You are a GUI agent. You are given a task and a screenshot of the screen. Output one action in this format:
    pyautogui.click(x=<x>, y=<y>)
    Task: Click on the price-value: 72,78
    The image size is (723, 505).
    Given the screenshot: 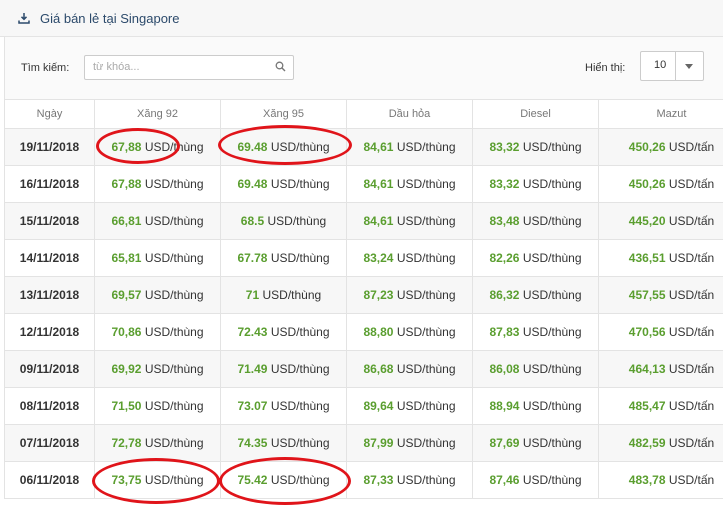 What is the action you would take?
    pyautogui.click(x=126, y=443)
    